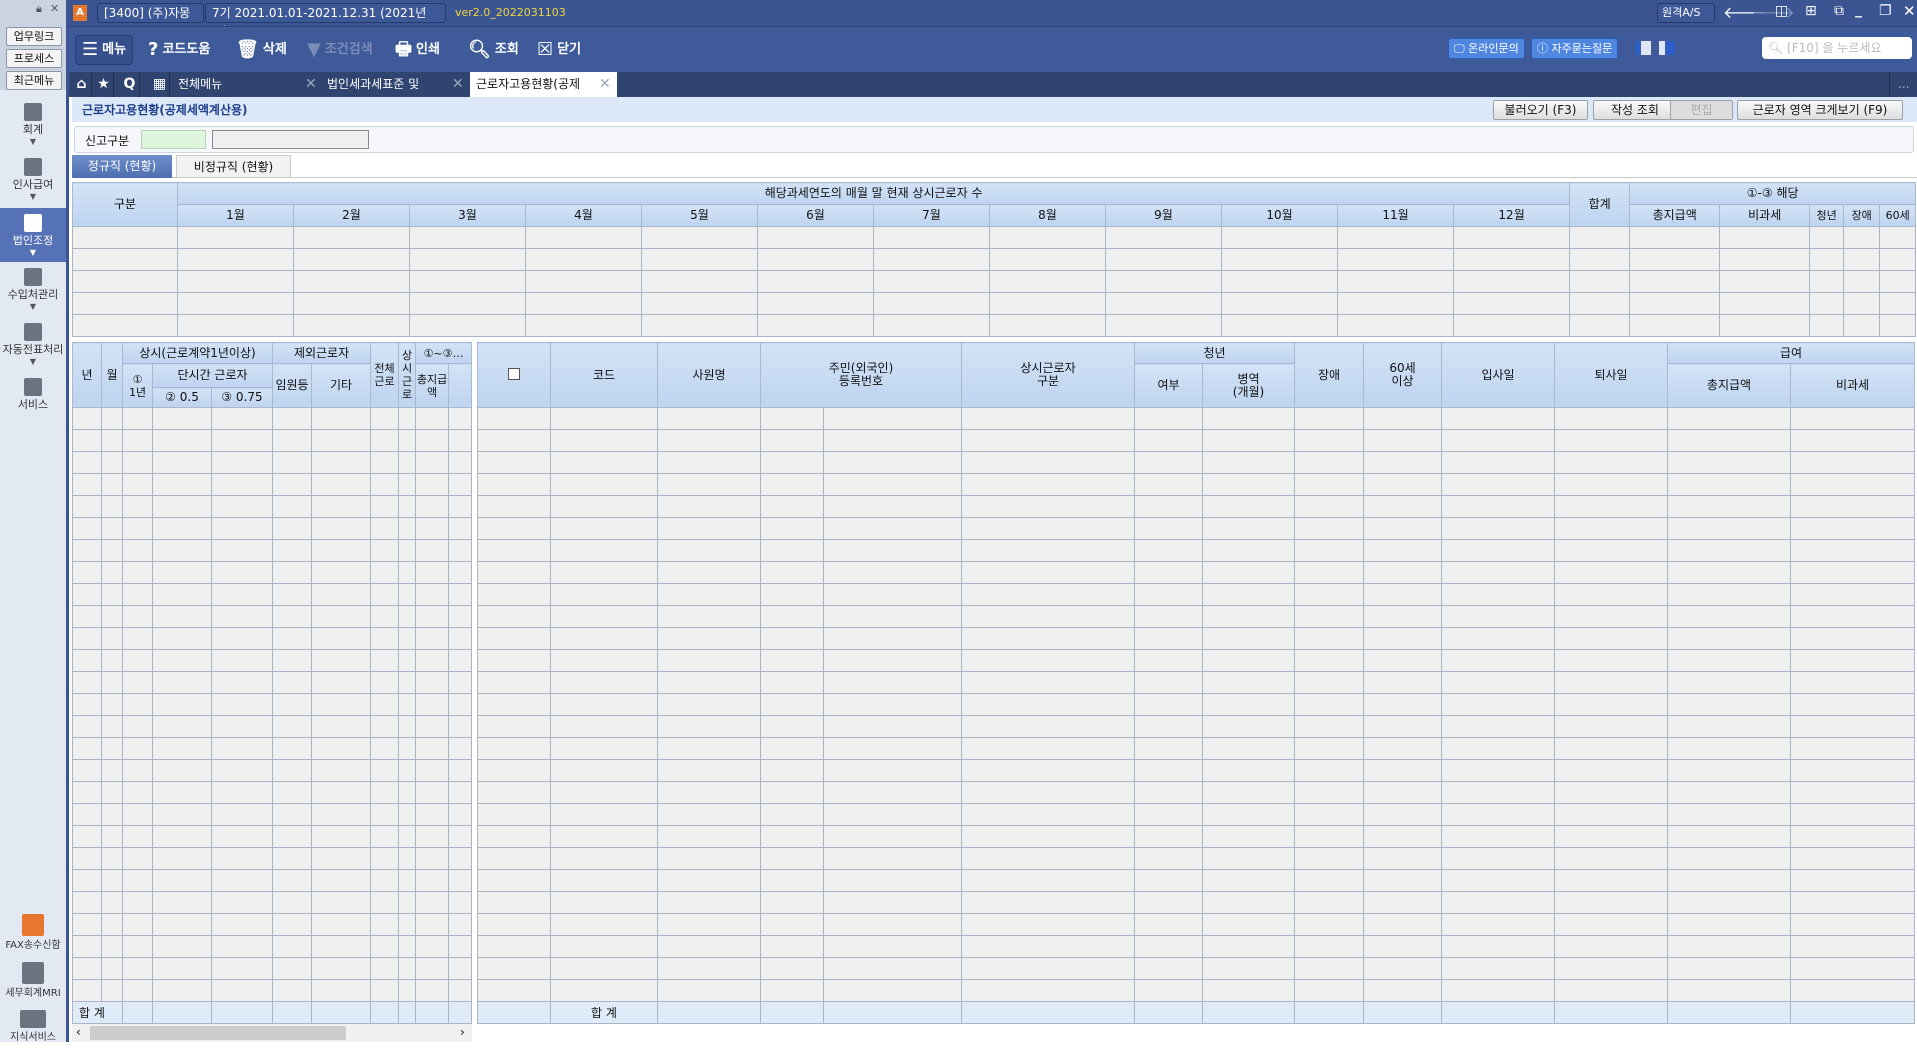 Image resolution: width=1917 pixels, height=1050 pixels. I want to click on edit-button: 편집, so click(1701, 110).